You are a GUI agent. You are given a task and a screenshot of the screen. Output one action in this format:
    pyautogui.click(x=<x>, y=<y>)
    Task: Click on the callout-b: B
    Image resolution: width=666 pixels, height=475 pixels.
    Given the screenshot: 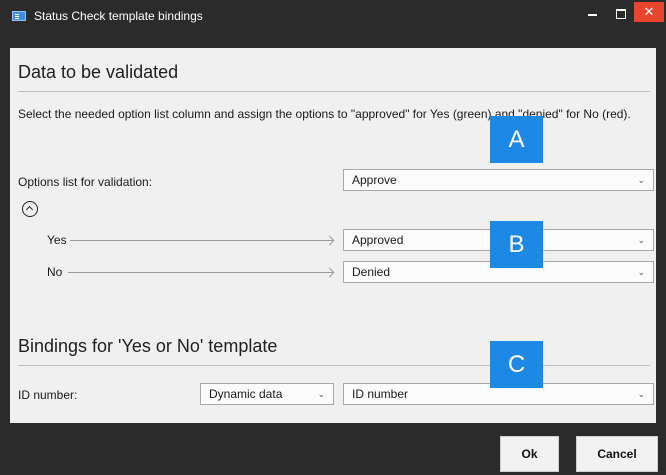 What is the action you would take?
    pyautogui.click(x=516, y=244)
    